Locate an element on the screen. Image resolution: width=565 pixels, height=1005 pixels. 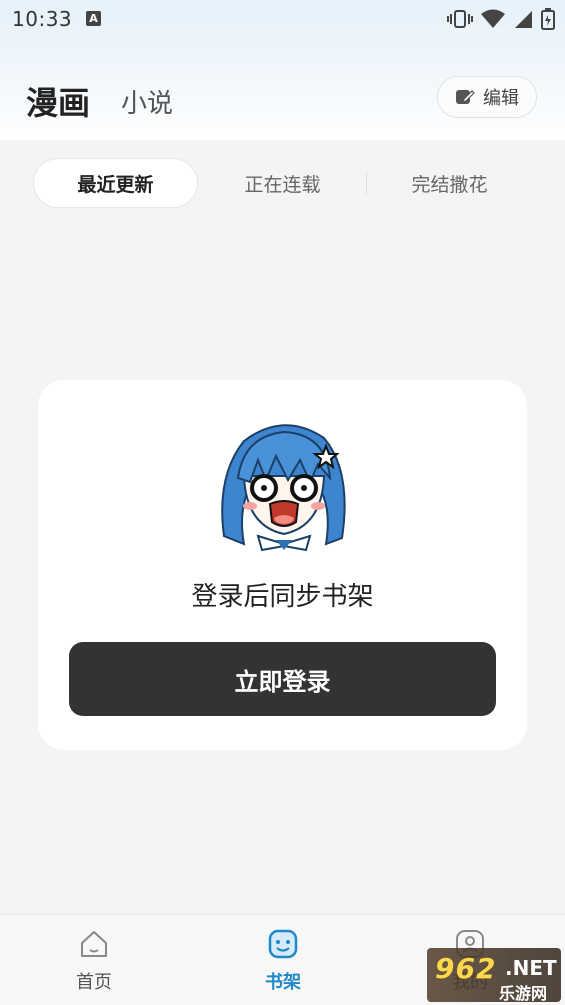
wifi-icon is located at coordinates (493, 18).